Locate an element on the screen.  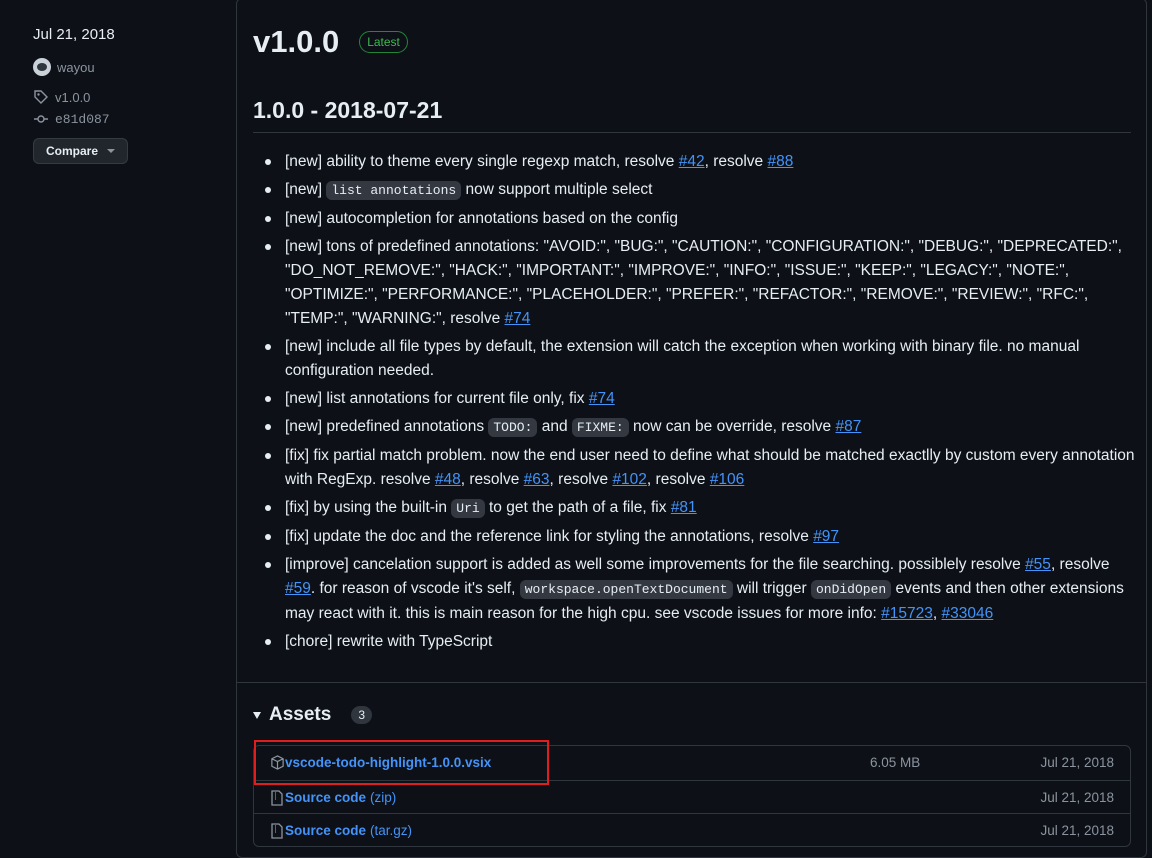
chevron-down-icon is located at coordinates (111, 151).